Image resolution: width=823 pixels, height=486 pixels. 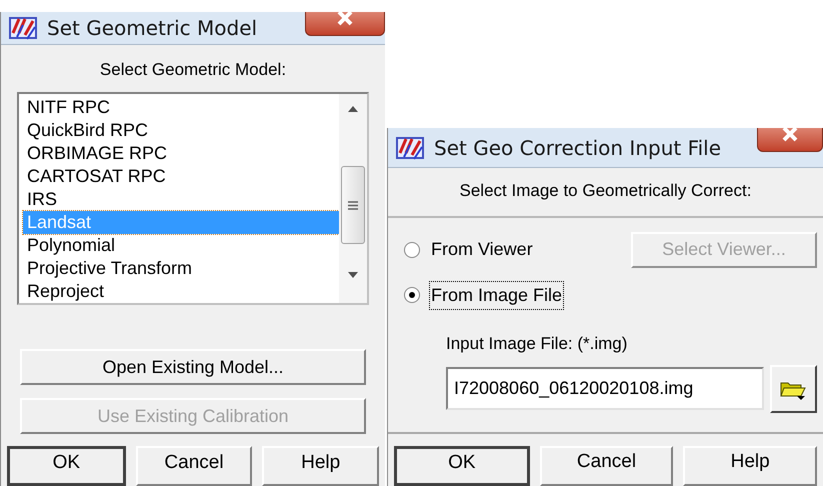 What do you see at coordinates (606, 191) in the screenshot?
I see `heading-label: Select Image to Geometrically Correct:` at bounding box center [606, 191].